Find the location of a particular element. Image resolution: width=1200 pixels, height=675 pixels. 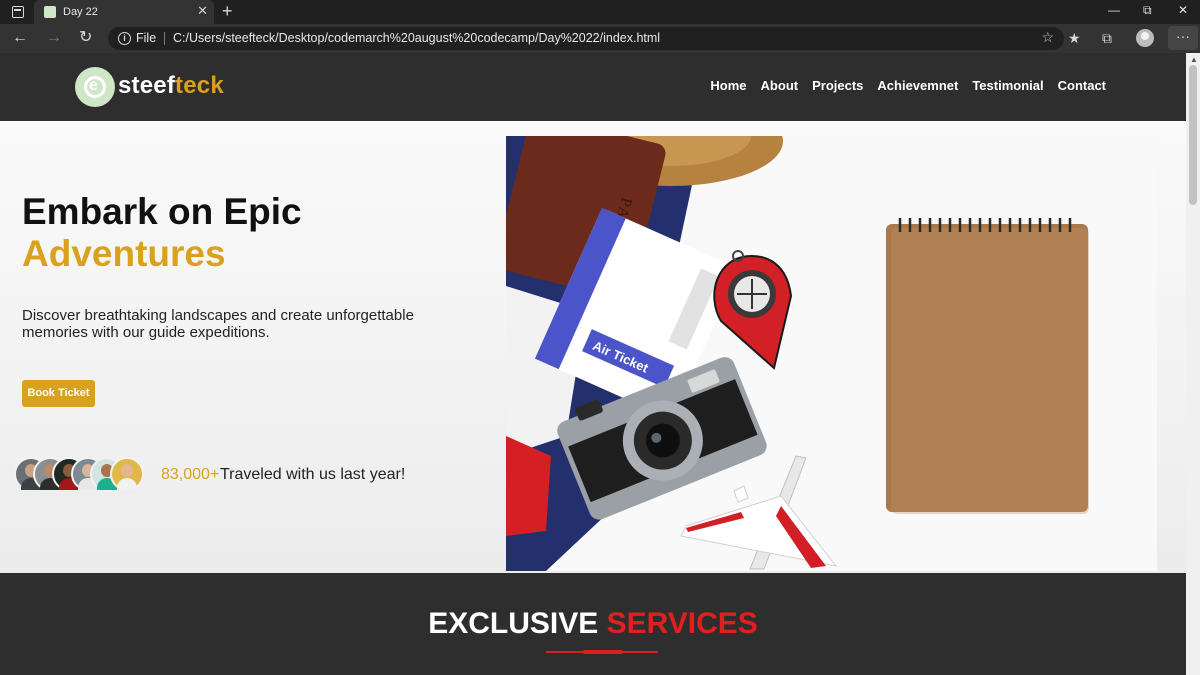

services-title-part2: SERVICES is located at coordinates (682, 623).